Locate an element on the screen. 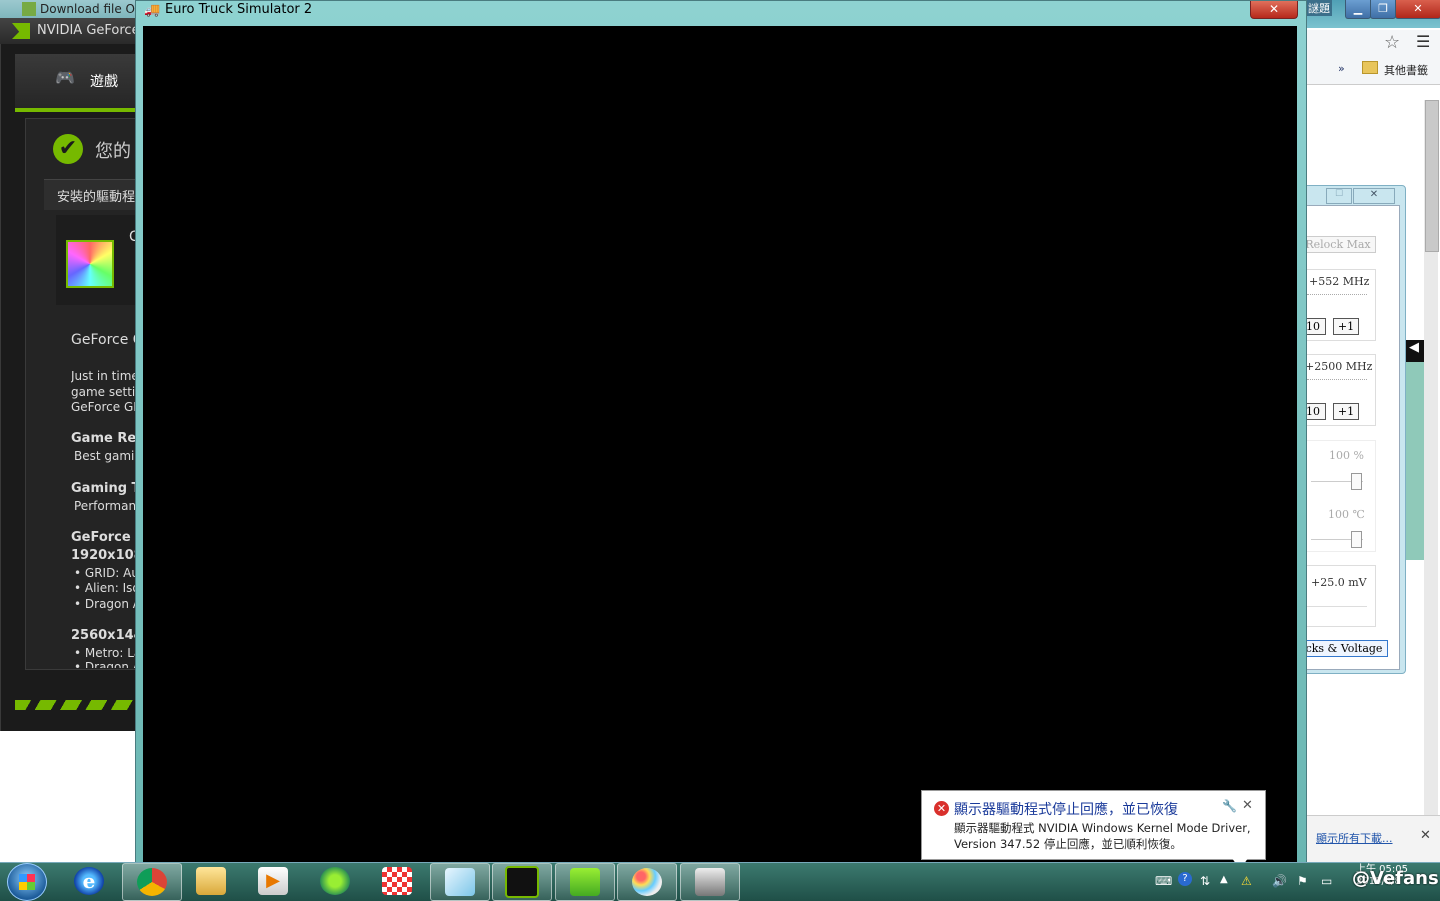 This screenshot has width=1440, height=901. voltage-slider is located at coordinates (1337, 606).